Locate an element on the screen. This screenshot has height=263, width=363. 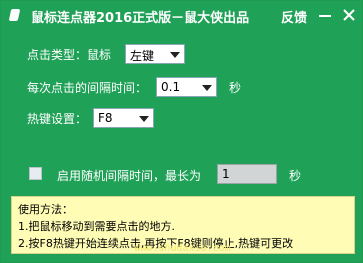
click-type-select: 左键 is located at coordinates (155, 54).